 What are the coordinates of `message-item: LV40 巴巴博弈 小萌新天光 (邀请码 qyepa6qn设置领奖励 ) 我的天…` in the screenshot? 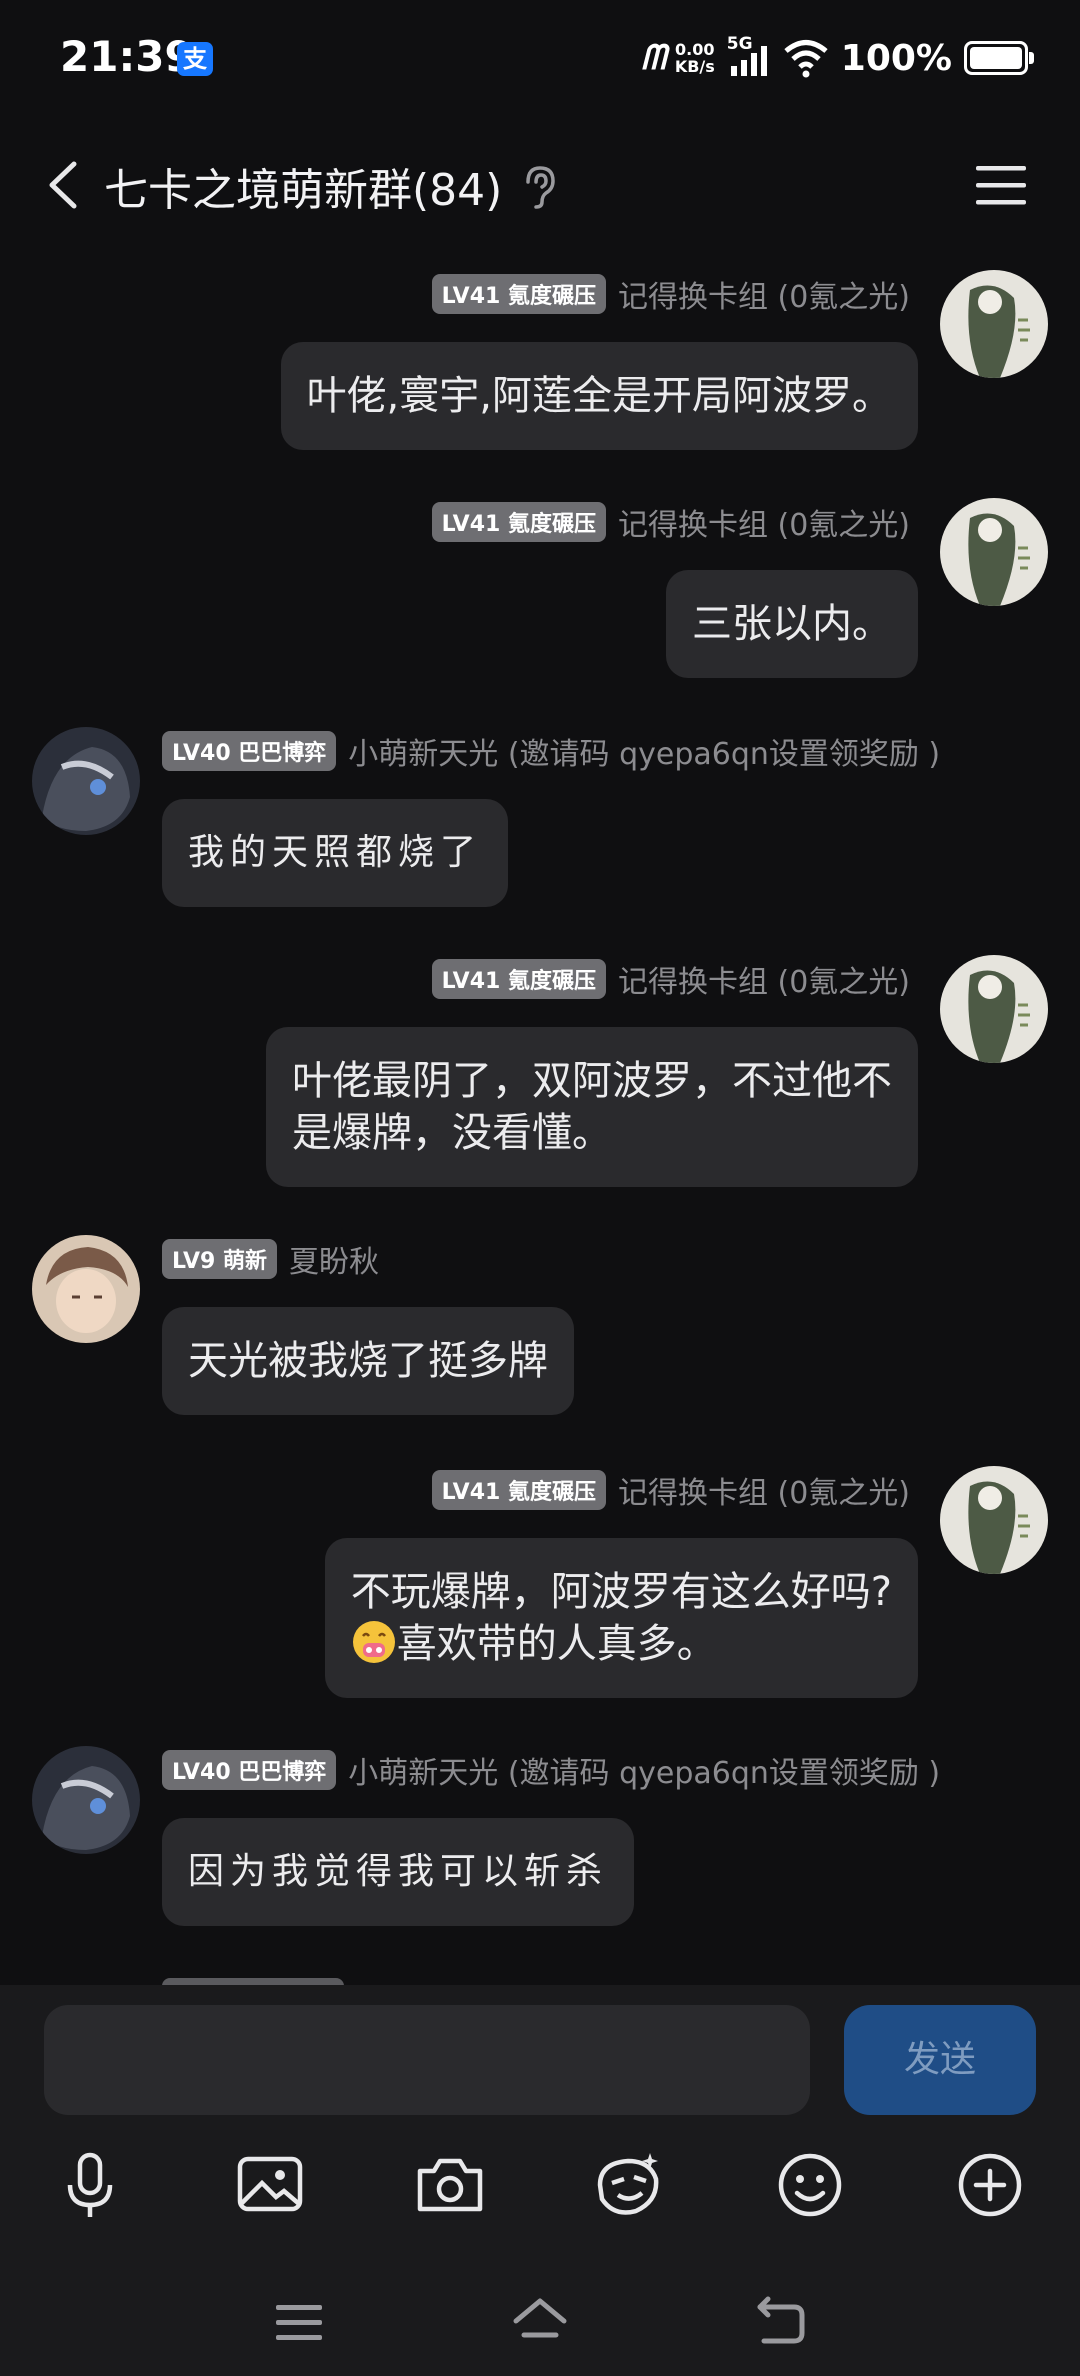 It's located at (540, 812).